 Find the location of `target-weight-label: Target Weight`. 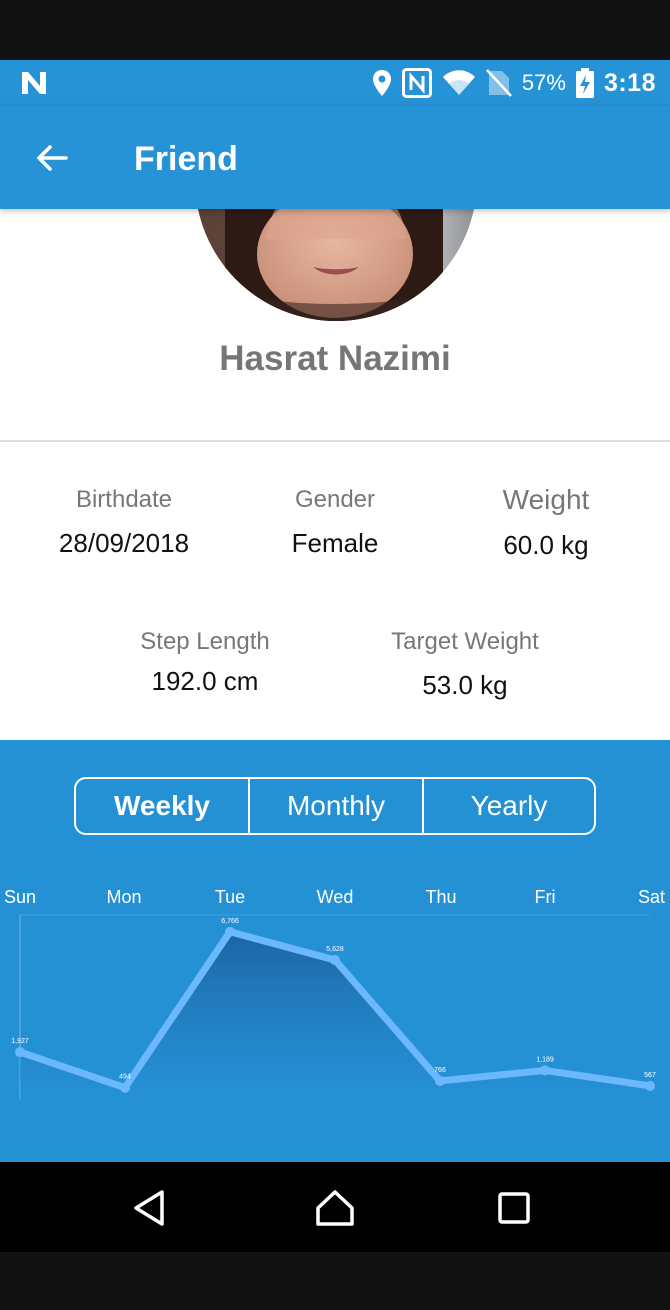

target-weight-label: Target Weight is located at coordinates (465, 641).